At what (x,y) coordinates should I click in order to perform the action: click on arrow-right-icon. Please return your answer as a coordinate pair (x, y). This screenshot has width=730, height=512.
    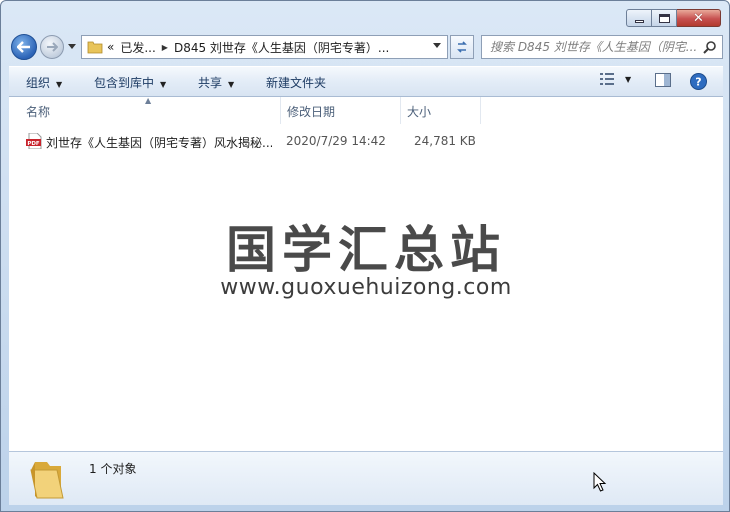
    Looking at the image, I should click on (52, 47).